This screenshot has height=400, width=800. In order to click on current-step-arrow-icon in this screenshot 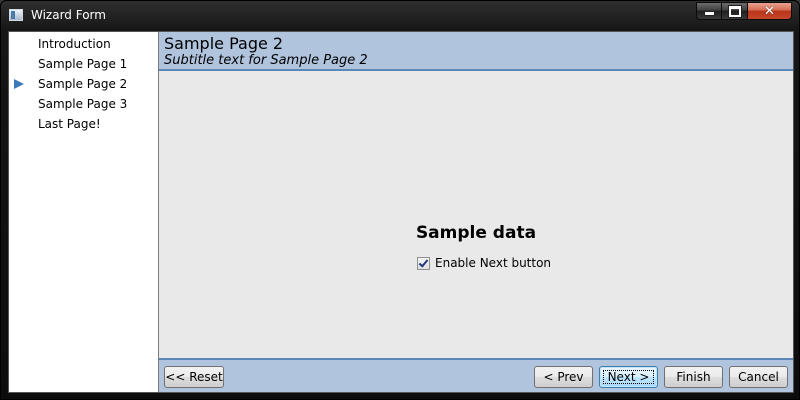, I will do `click(19, 84)`.